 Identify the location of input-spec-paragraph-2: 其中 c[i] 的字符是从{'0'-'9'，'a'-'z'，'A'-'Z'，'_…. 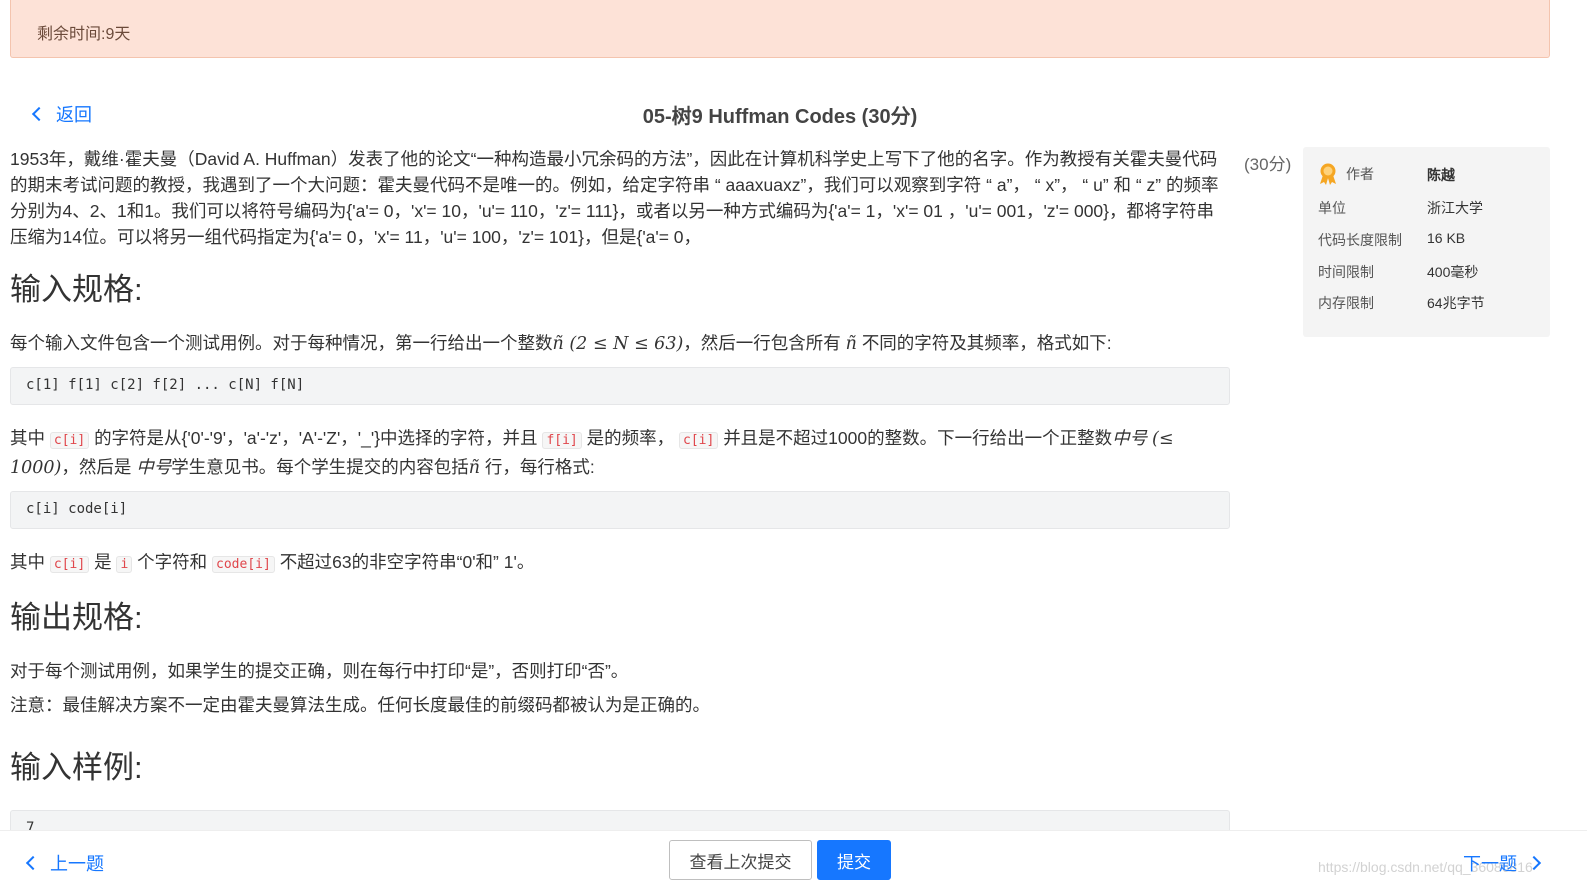
(620, 453).